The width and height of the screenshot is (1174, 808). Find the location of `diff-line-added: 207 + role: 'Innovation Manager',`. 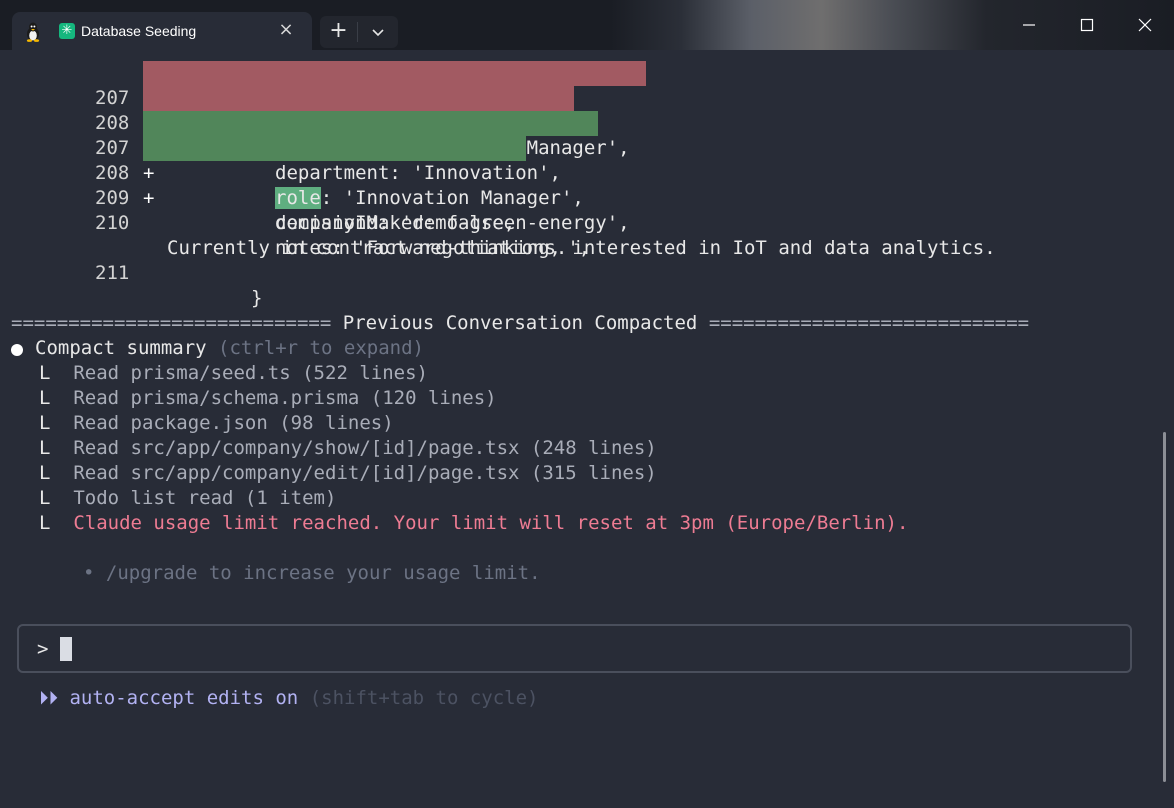

diff-line-added: 207 + role: 'Innovation Manager', is located at coordinates (292, 160).